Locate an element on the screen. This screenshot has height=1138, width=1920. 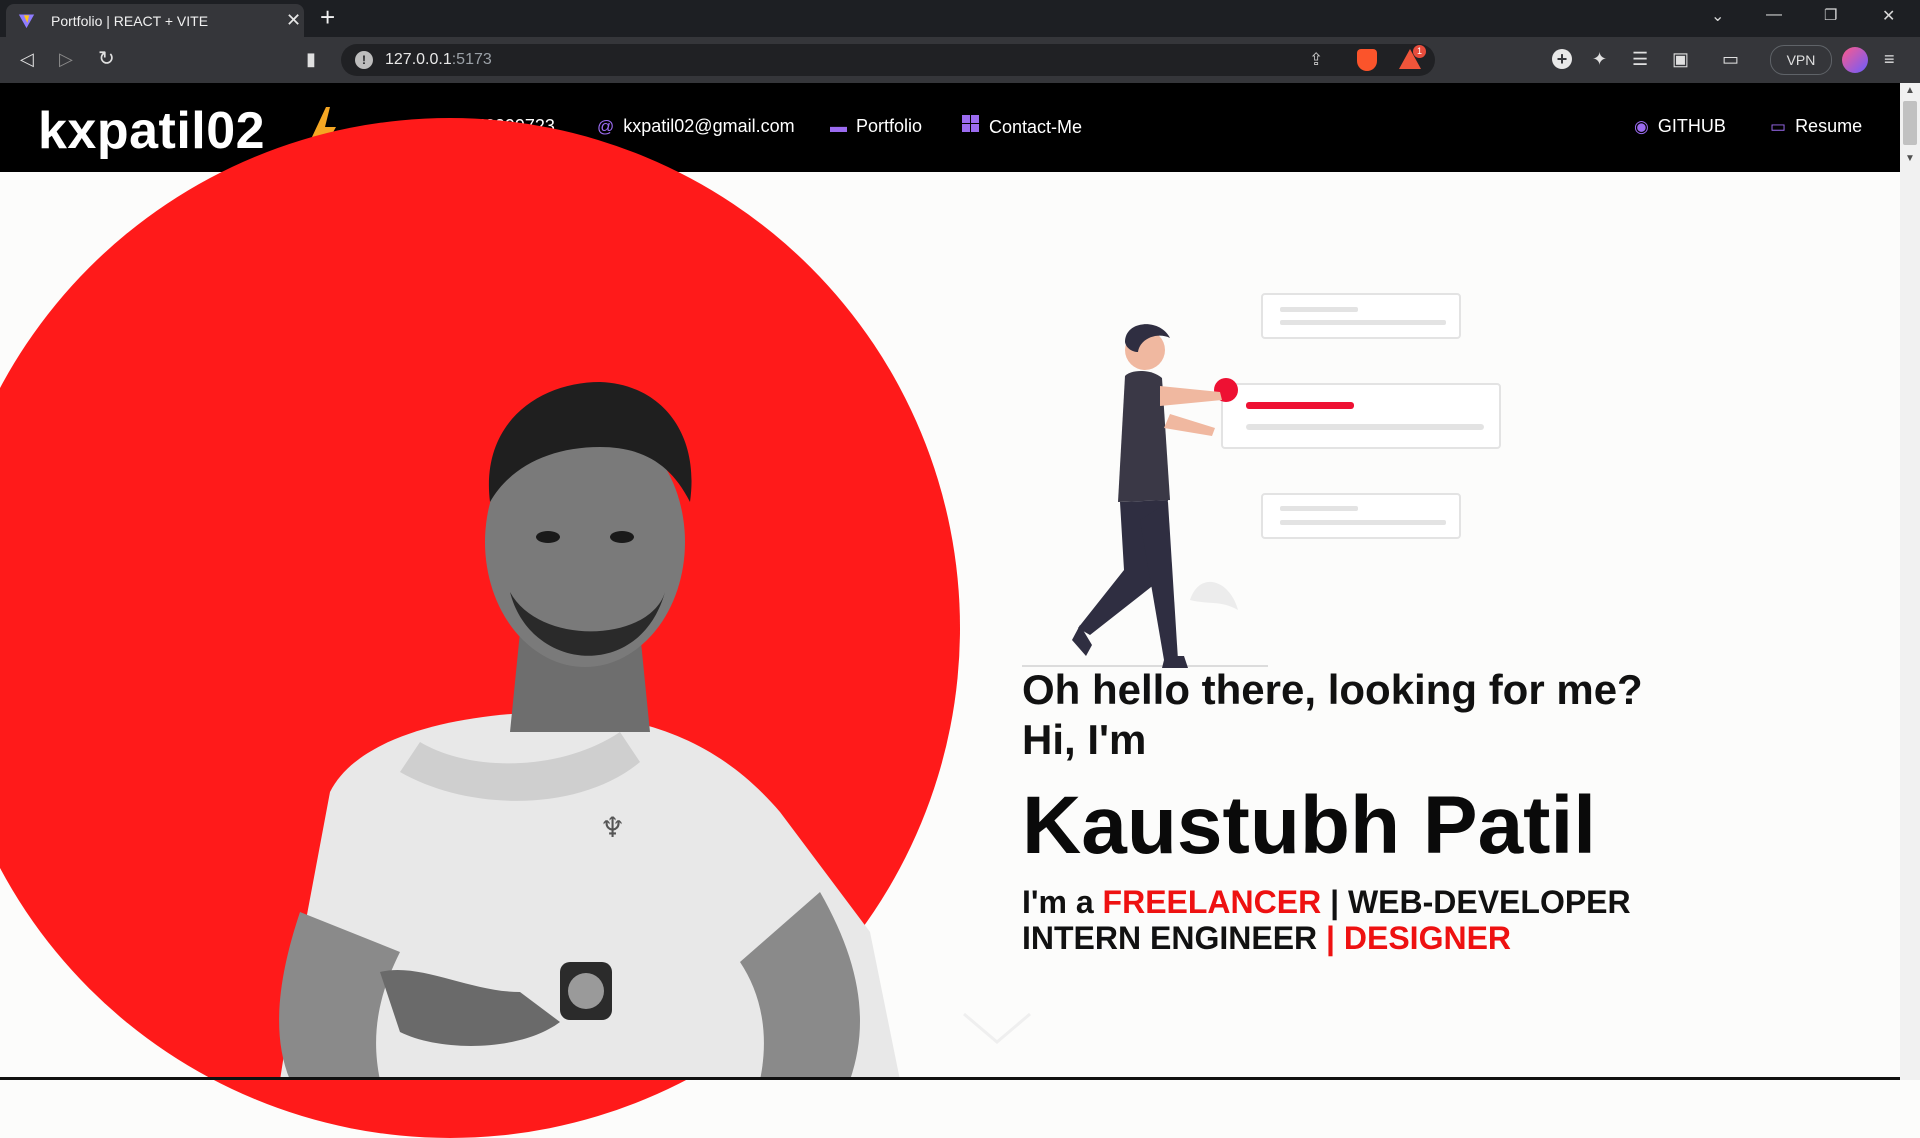
add-icon: + is located at coordinates (1562, 59).